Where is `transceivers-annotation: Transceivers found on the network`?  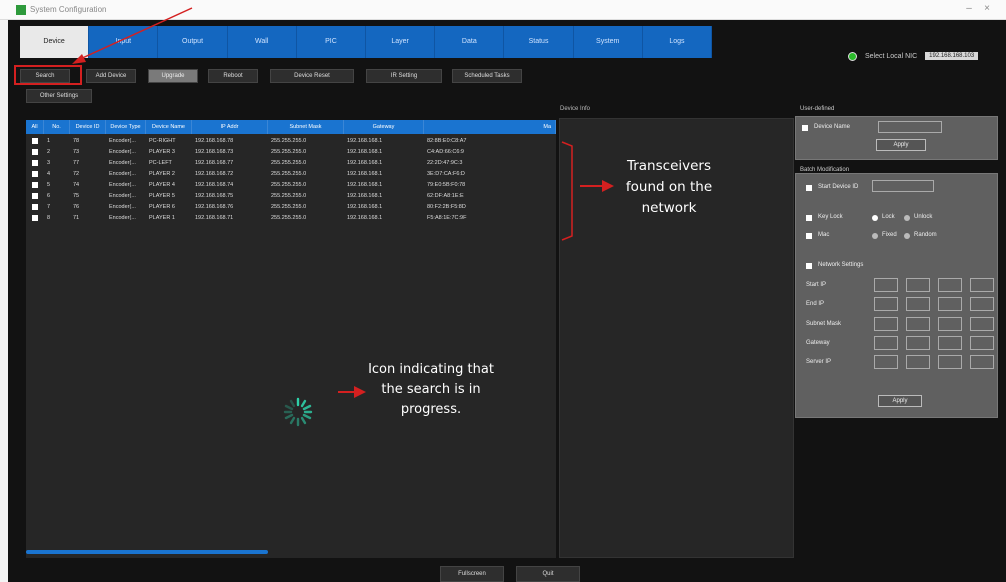
transceivers-annotation: Transceivers found on the network is located at coordinates (669, 187).